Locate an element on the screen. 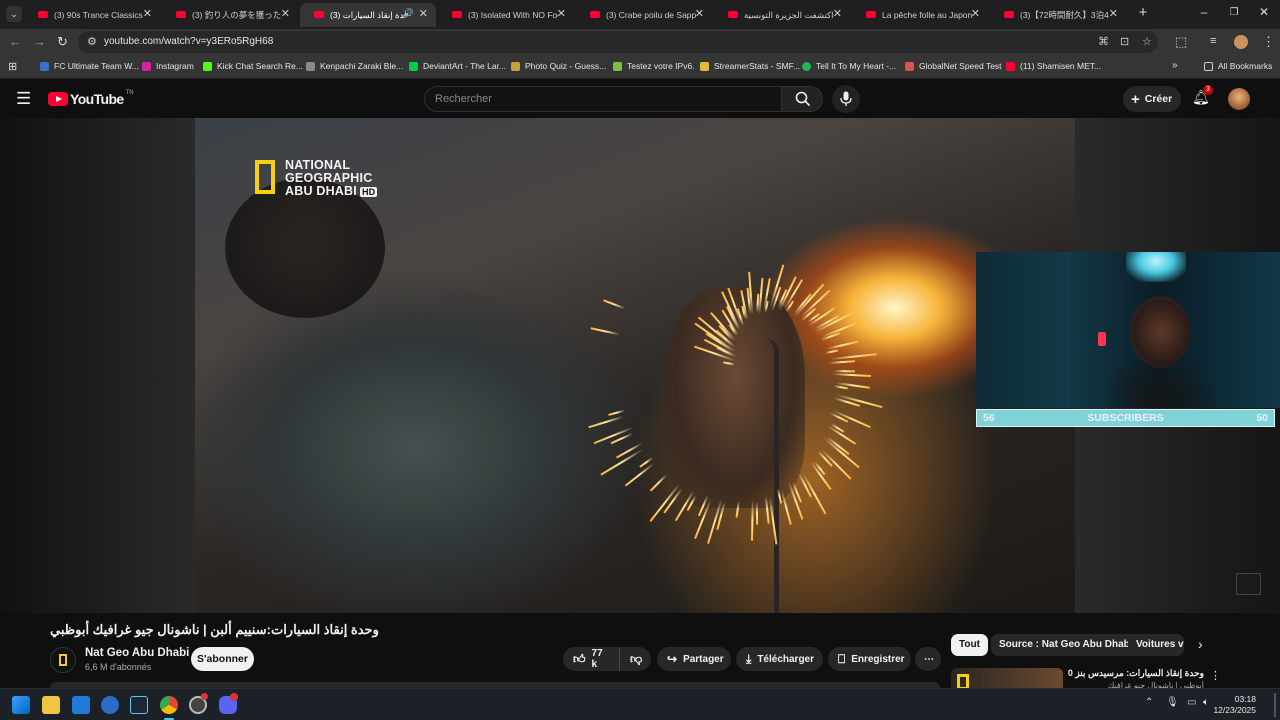 The width and height of the screenshot is (1280, 720). bookmark-item: GlobalNet Speed Test is located at coordinates (953, 66).